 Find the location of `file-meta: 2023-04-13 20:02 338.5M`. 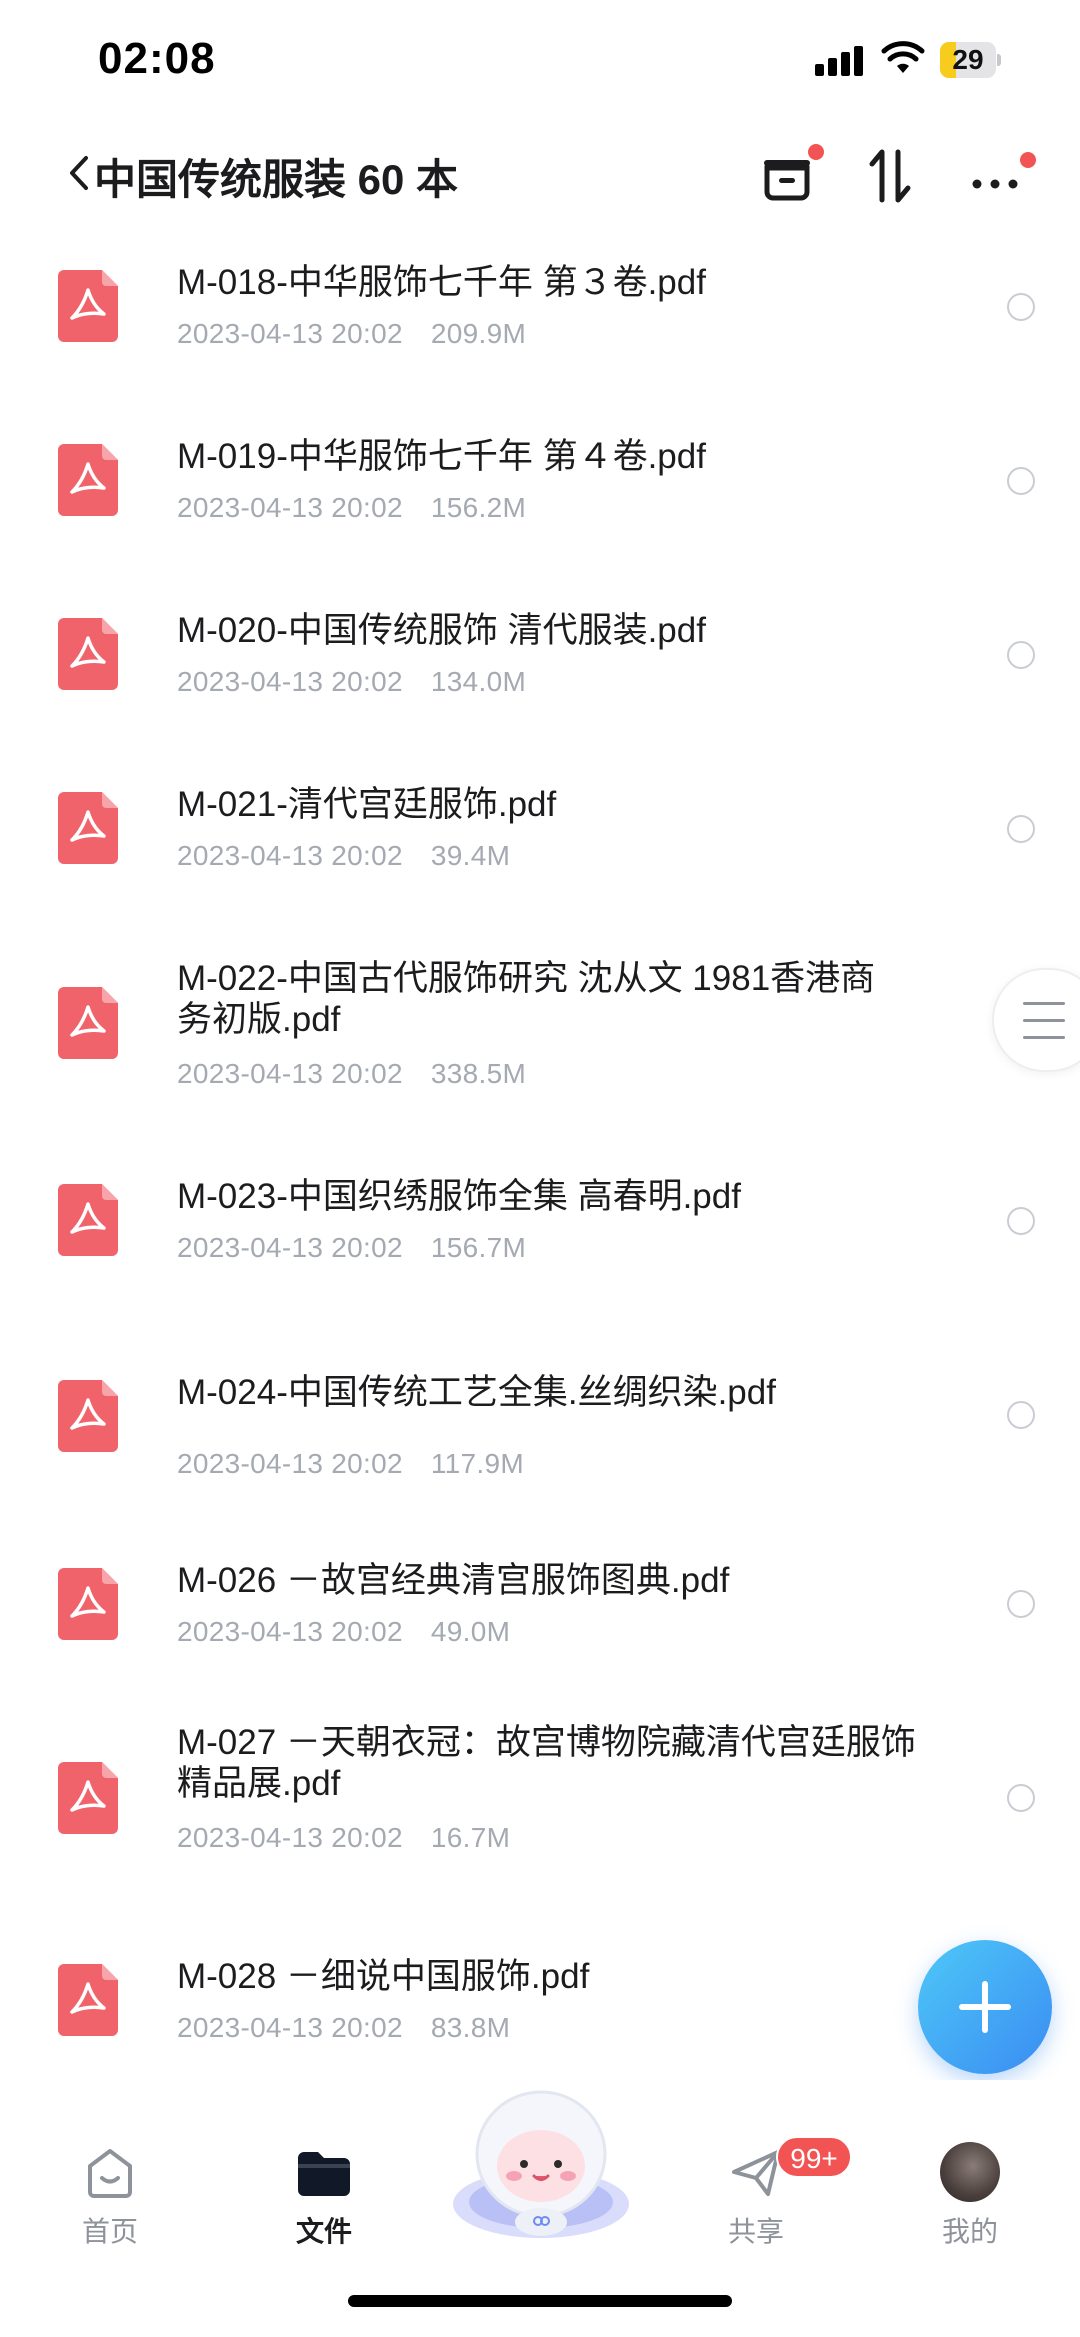

file-meta: 2023-04-13 20:02 338.5M is located at coordinates (351, 1074).